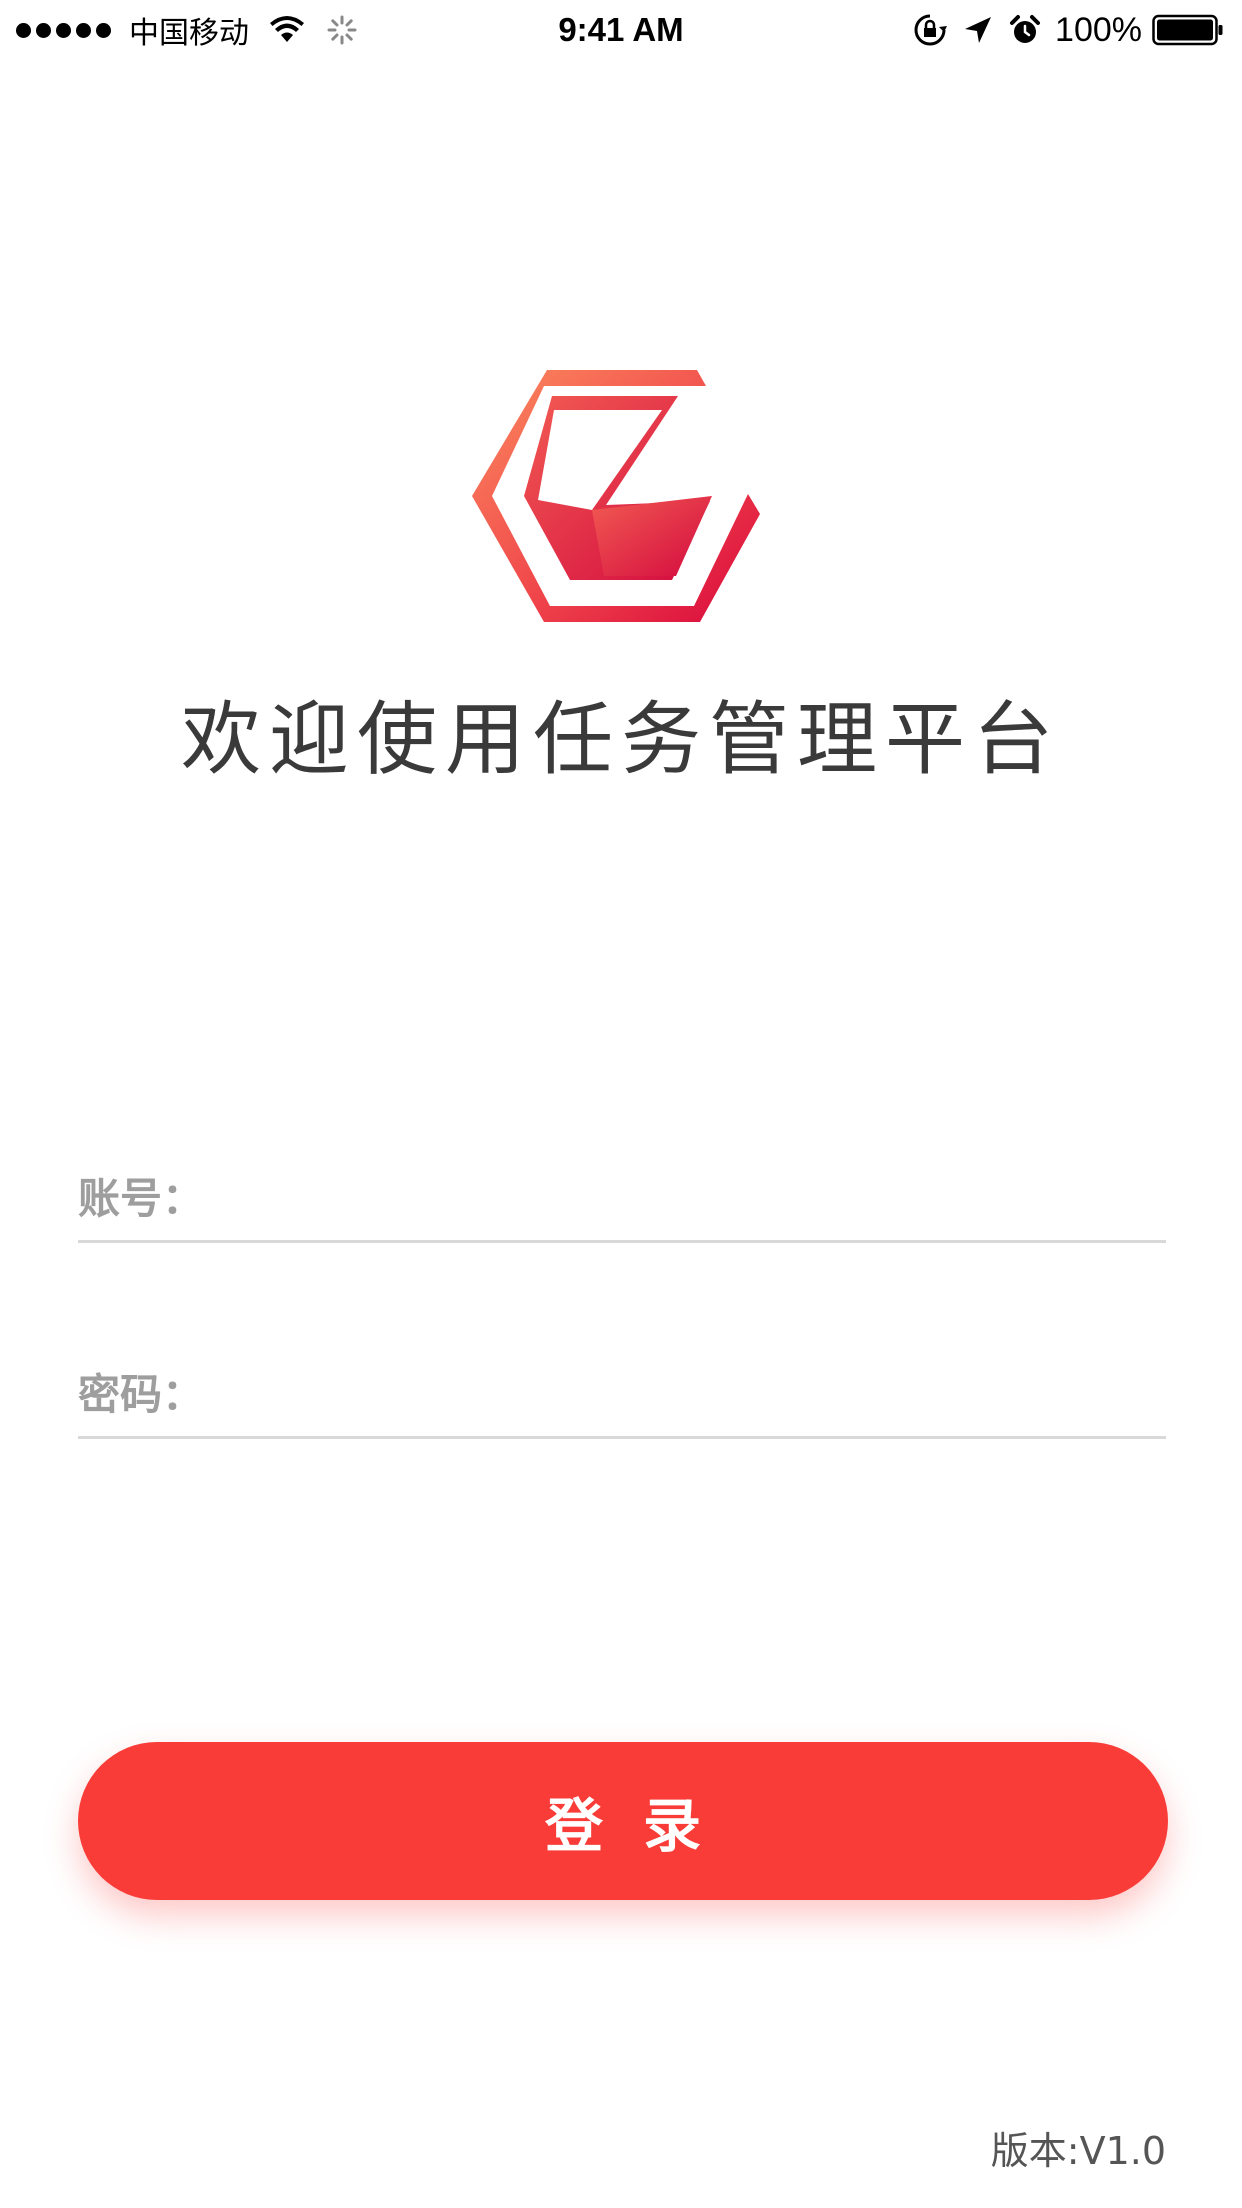 The width and height of the screenshot is (1242, 2208). I want to click on login-button: 登录, so click(623, 1821).